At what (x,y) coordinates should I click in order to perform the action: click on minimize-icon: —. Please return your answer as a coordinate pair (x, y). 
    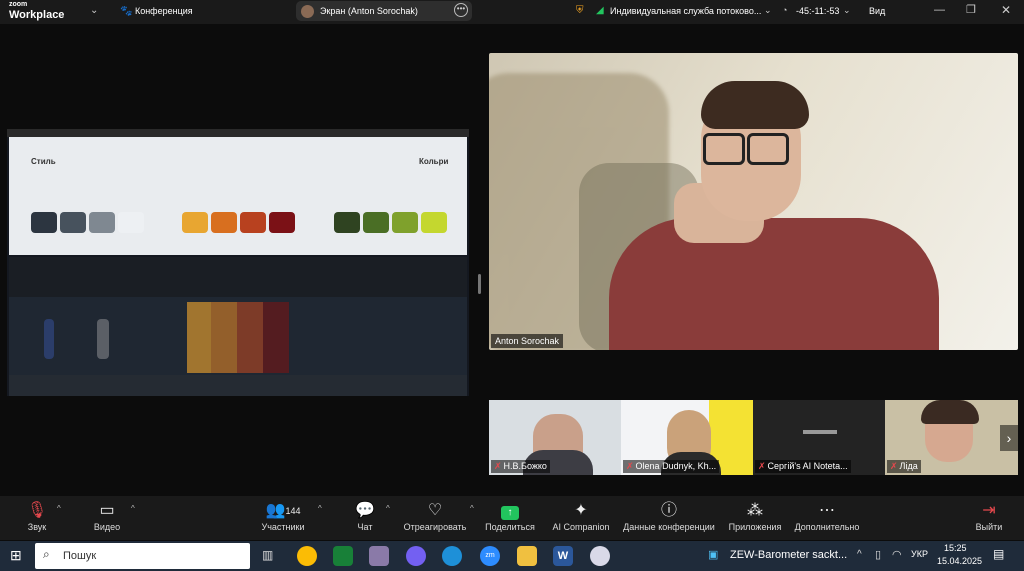
    Looking at the image, I should click on (939, 10).